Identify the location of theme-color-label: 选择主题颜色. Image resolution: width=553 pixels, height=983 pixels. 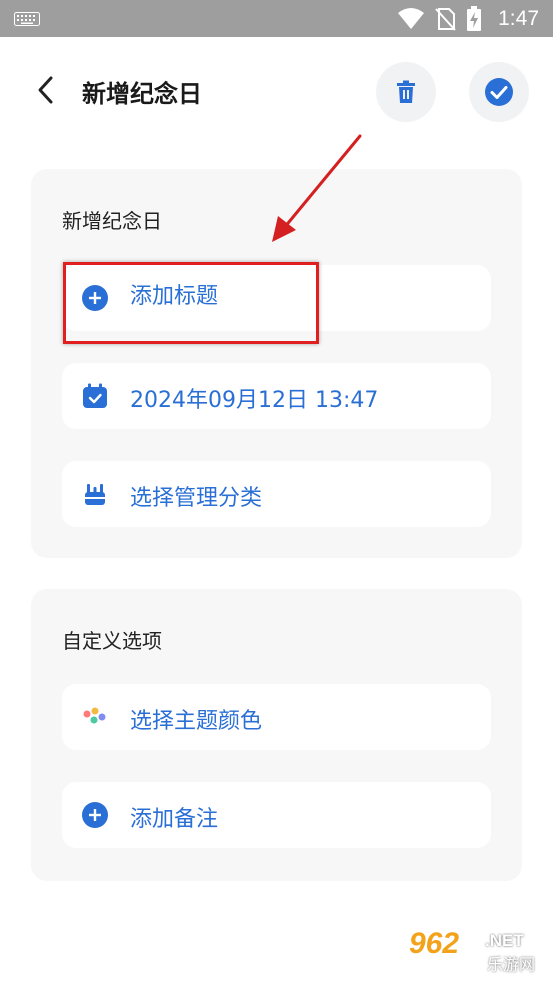
(196, 721).